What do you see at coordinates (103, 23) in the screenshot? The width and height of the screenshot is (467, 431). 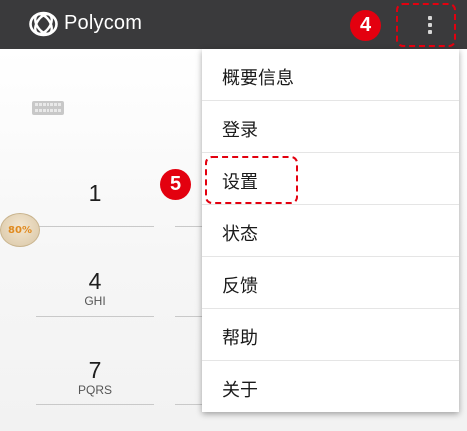 I see `brand-name: Polycom` at bounding box center [103, 23].